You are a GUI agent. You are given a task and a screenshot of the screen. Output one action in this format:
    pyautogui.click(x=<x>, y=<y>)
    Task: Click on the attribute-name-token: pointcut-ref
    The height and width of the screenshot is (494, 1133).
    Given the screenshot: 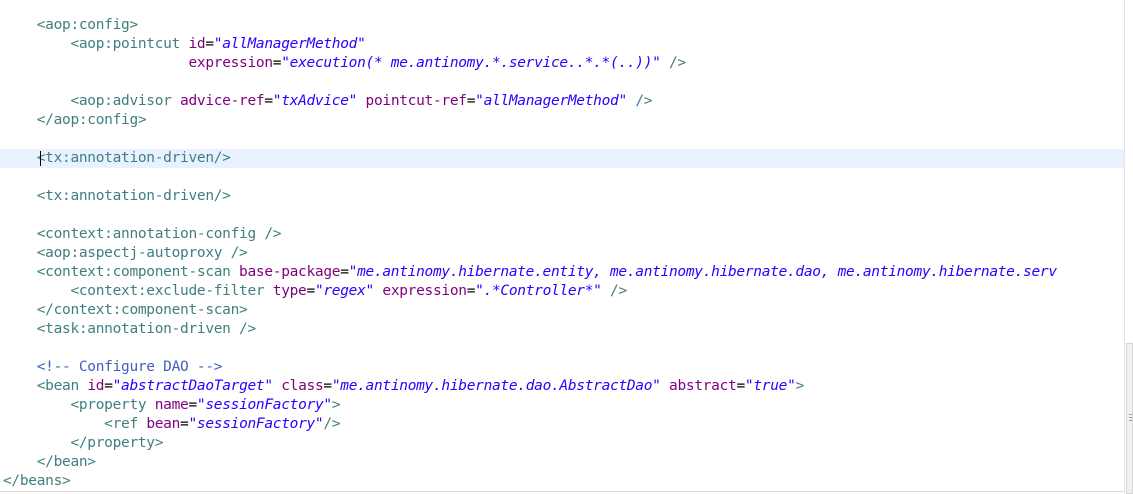 What is the action you would take?
    pyautogui.click(x=416, y=101)
    